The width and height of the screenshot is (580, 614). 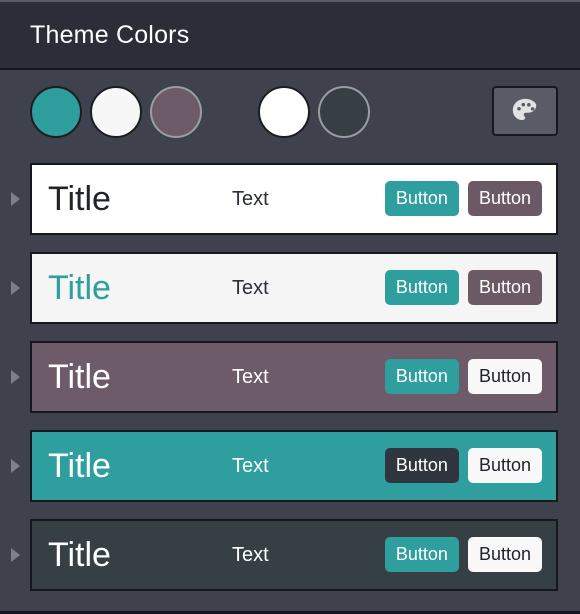 What do you see at coordinates (204, 112) in the screenshot?
I see `swatch-list` at bounding box center [204, 112].